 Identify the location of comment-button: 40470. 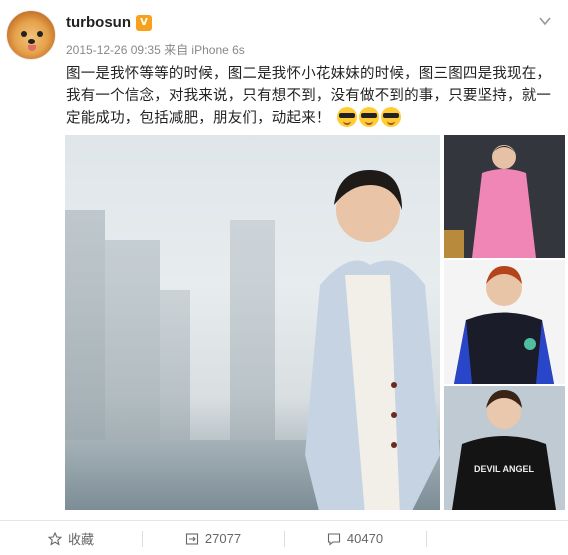
(355, 538).